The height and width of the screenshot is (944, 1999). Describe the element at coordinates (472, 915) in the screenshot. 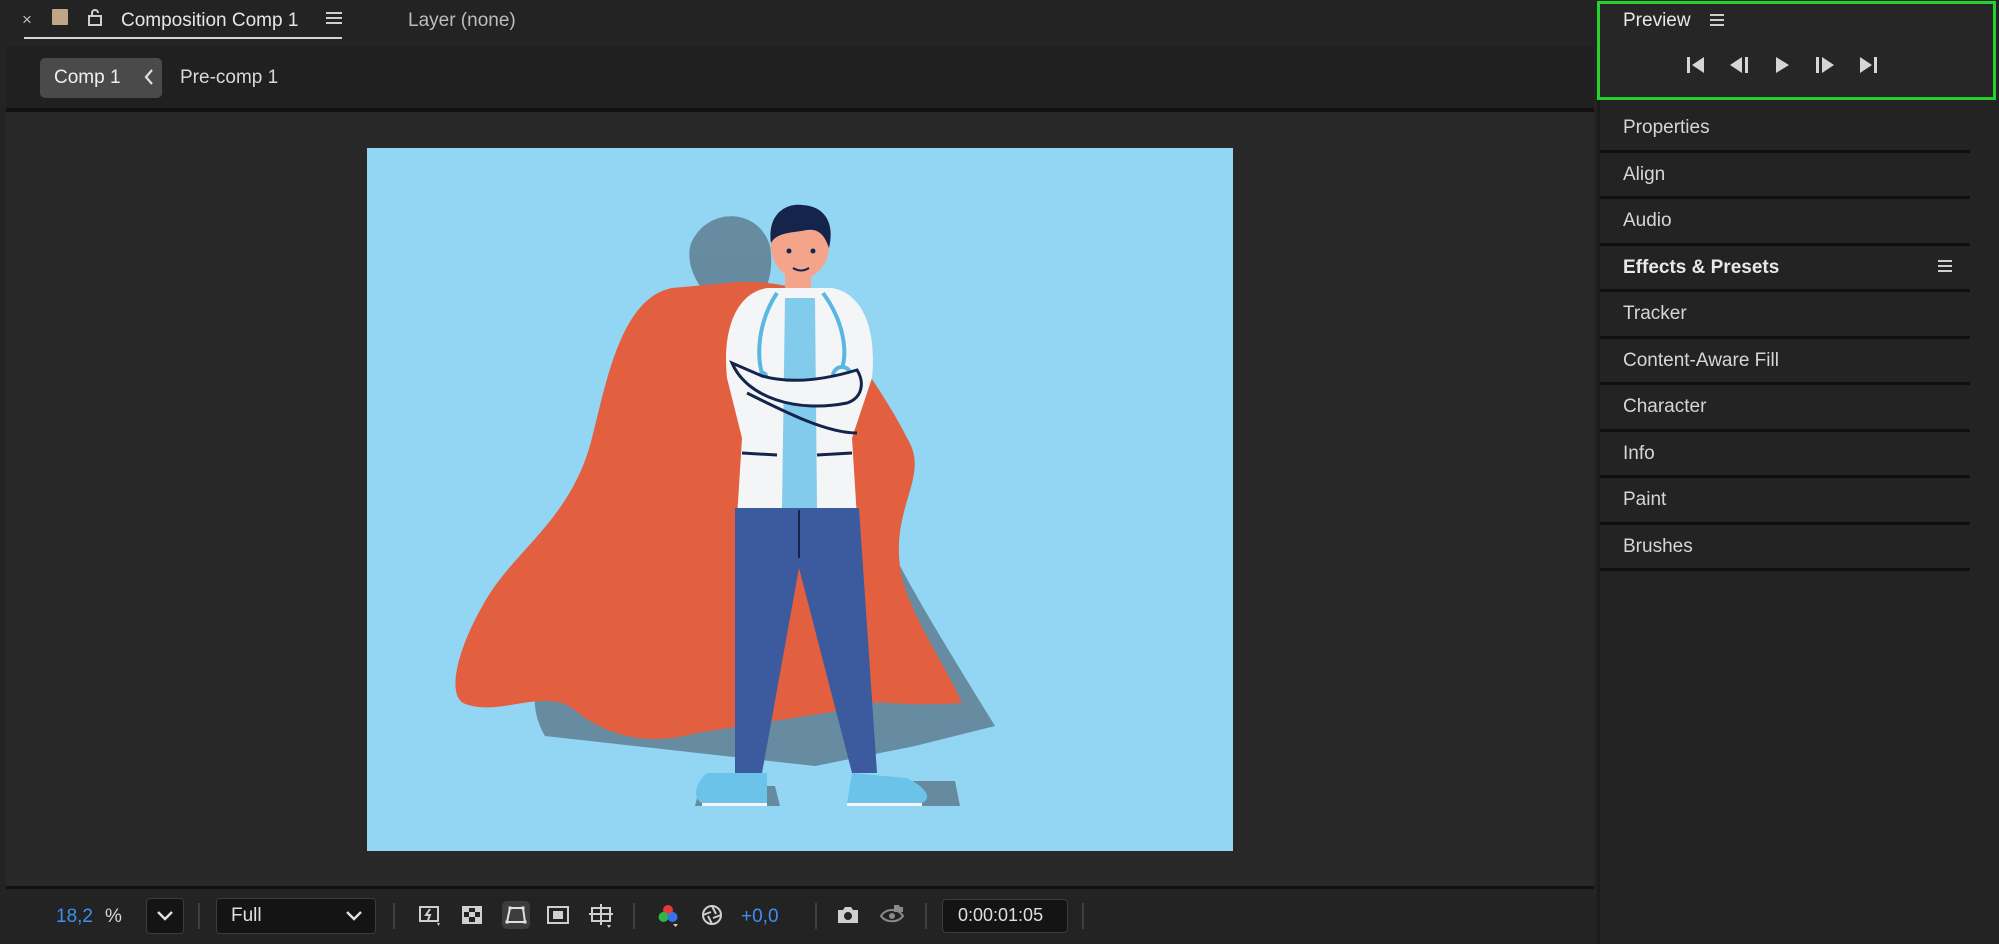

I see `transparency-grid-icon` at that location.